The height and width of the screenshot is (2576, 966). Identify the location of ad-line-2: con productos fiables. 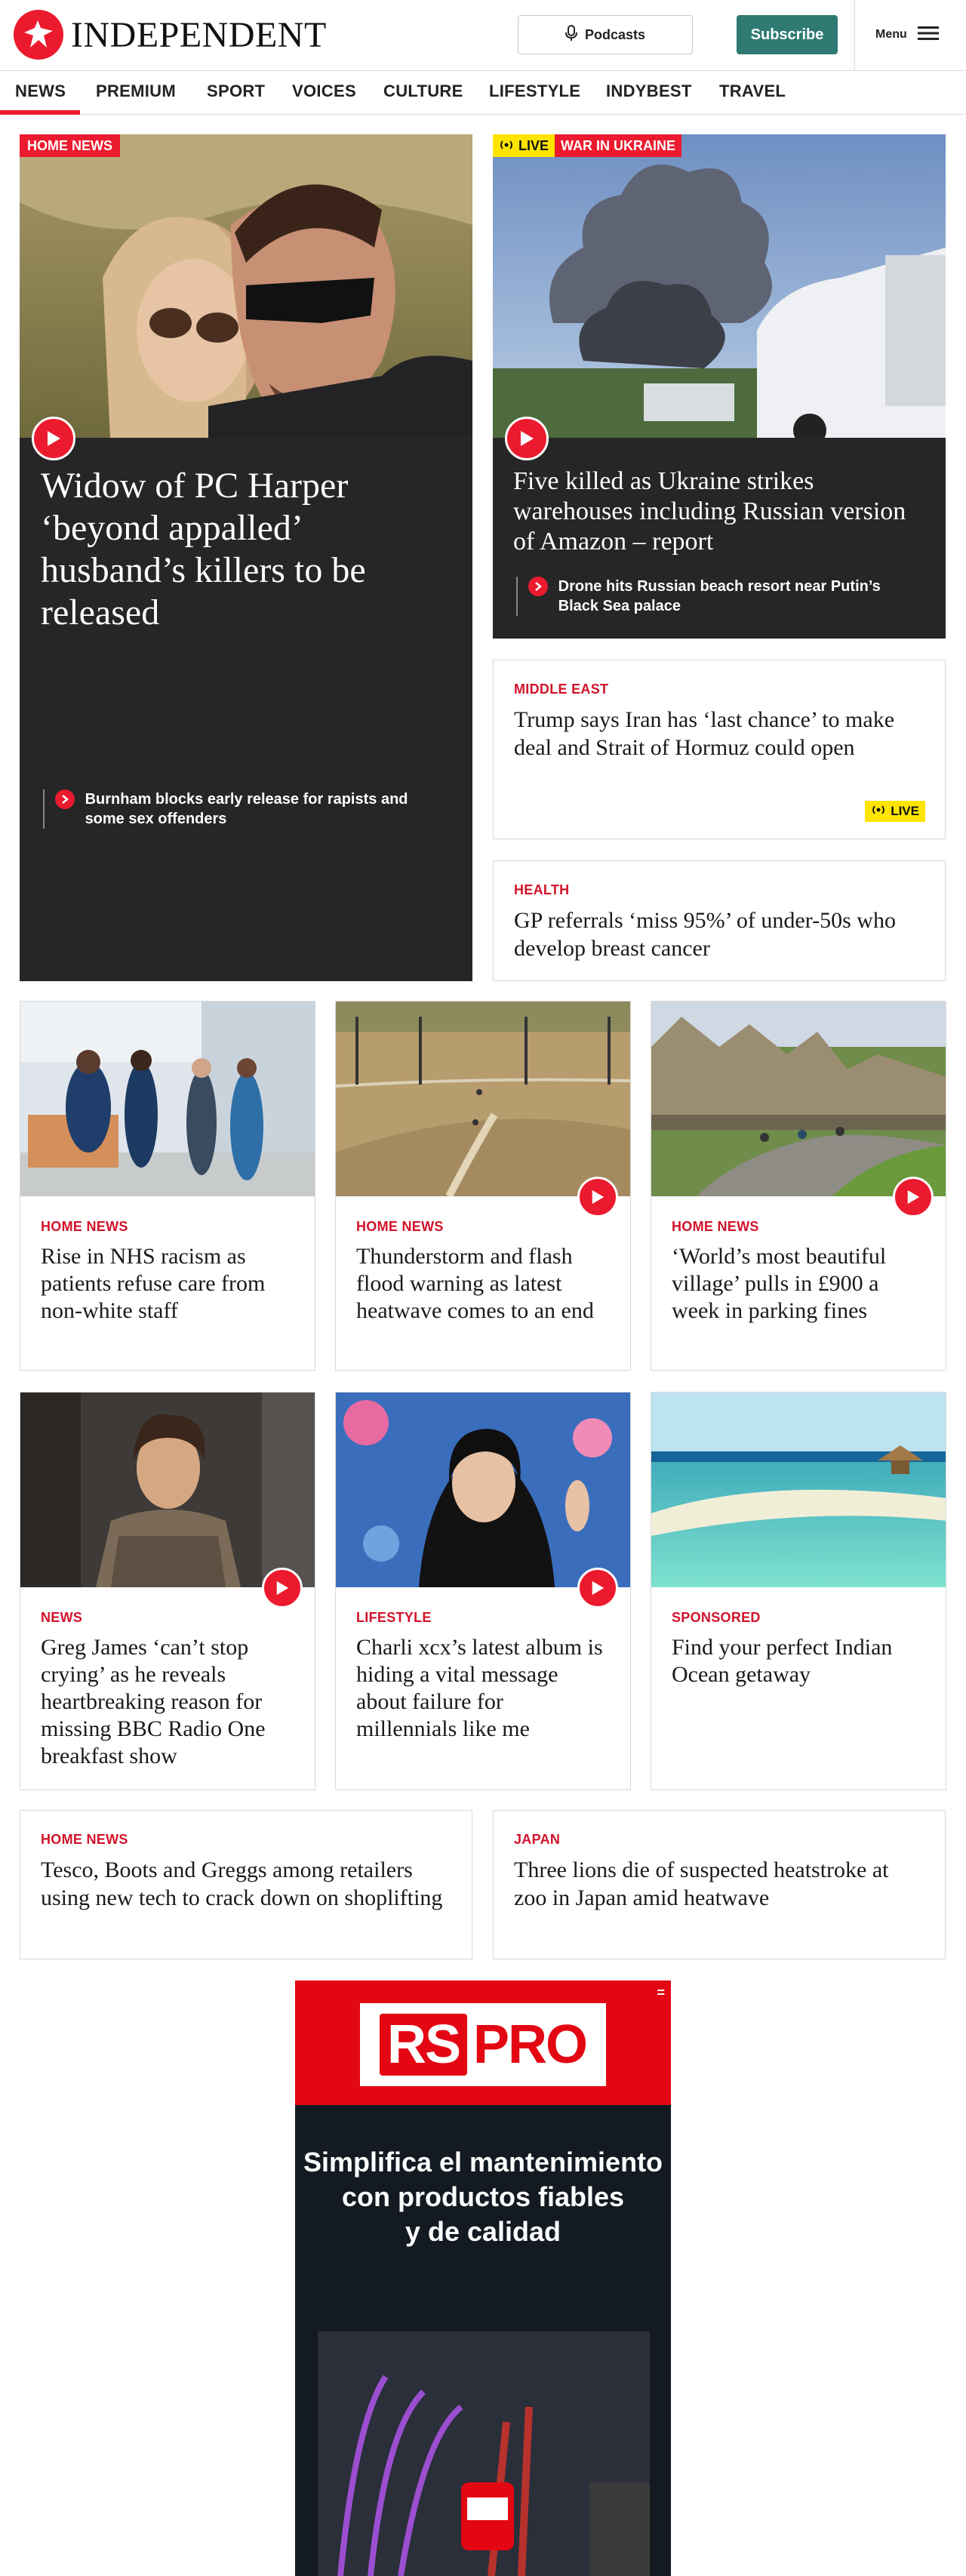
(483, 2196).